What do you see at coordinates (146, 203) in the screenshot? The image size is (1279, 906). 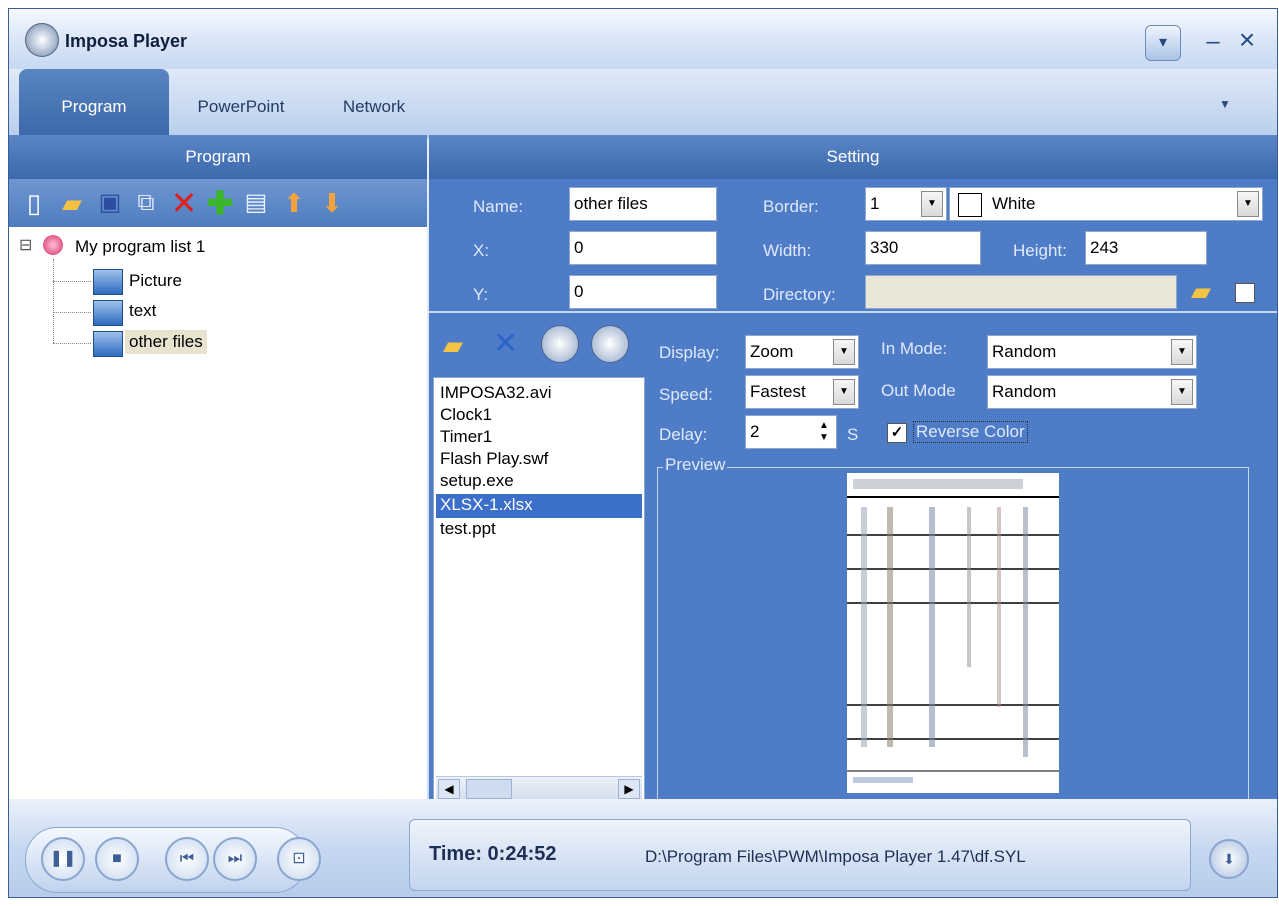 I see `copy-icon: ⧉` at bounding box center [146, 203].